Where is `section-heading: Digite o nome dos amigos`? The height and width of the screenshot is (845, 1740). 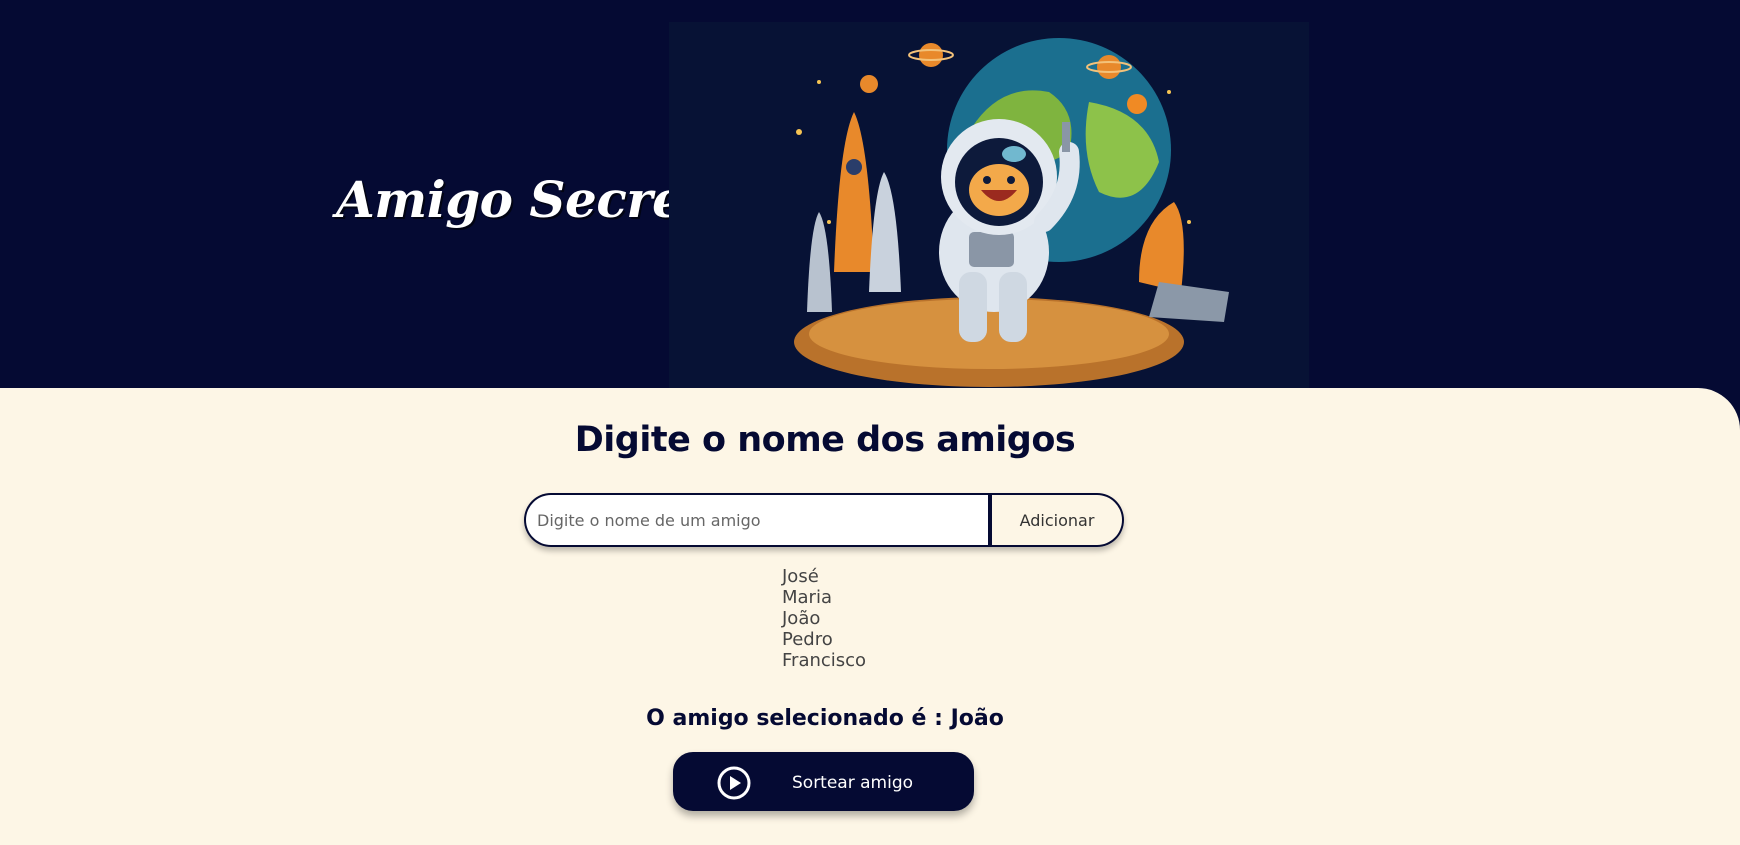 section-heading: Digite o nome dos amigos is located at coordinates (825, 440).